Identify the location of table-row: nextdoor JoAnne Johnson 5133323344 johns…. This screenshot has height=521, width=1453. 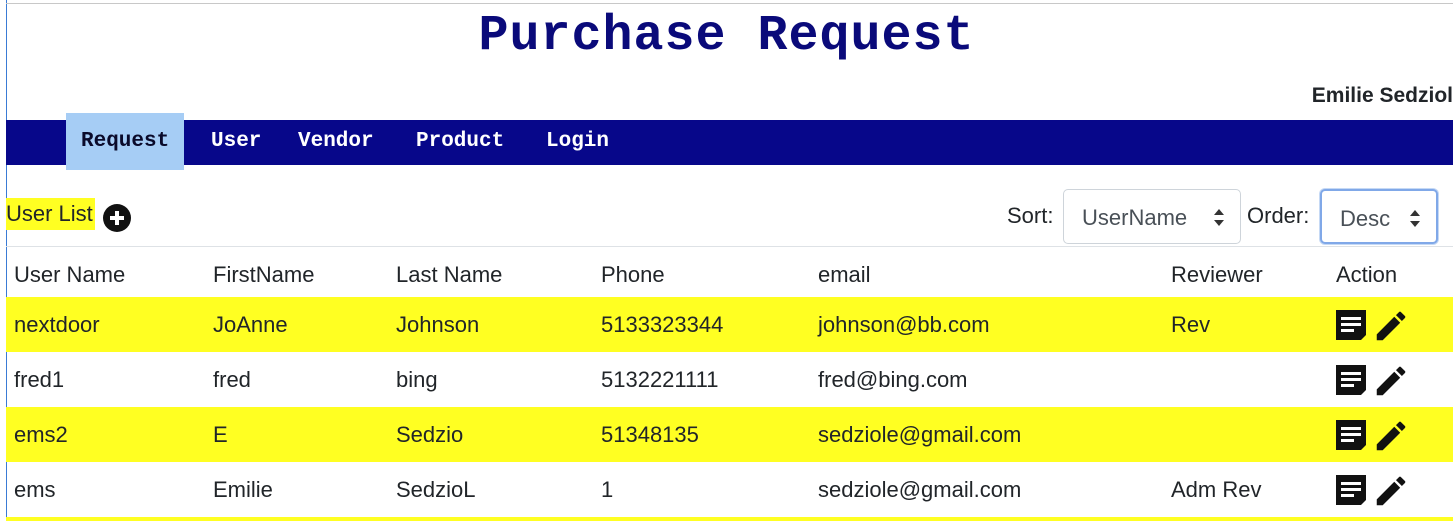
(729, 324).